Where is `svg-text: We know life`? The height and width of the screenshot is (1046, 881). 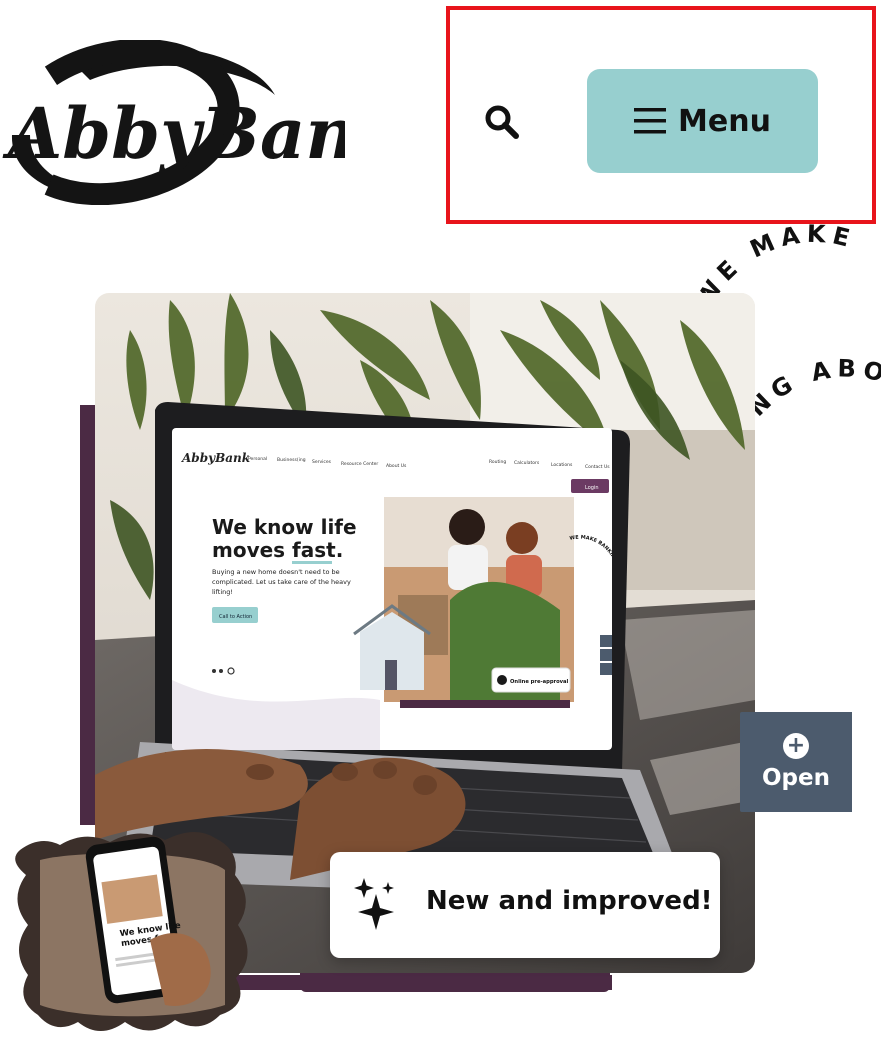 svg-text: We know life is located at coordinates (284, 527).